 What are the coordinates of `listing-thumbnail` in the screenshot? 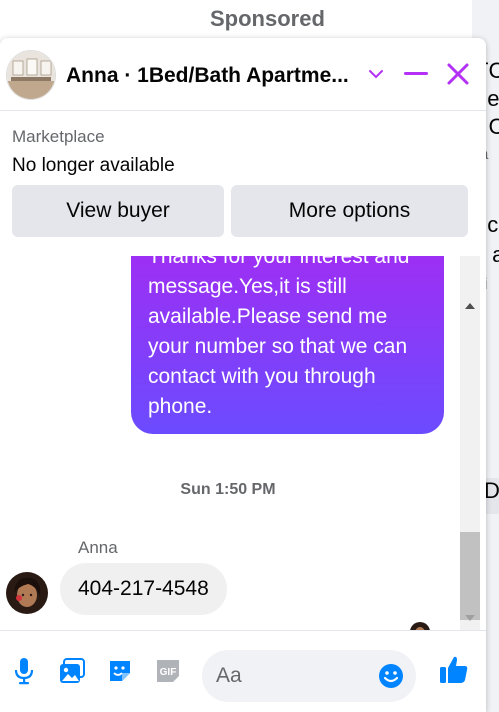 It's located at (31, 75).